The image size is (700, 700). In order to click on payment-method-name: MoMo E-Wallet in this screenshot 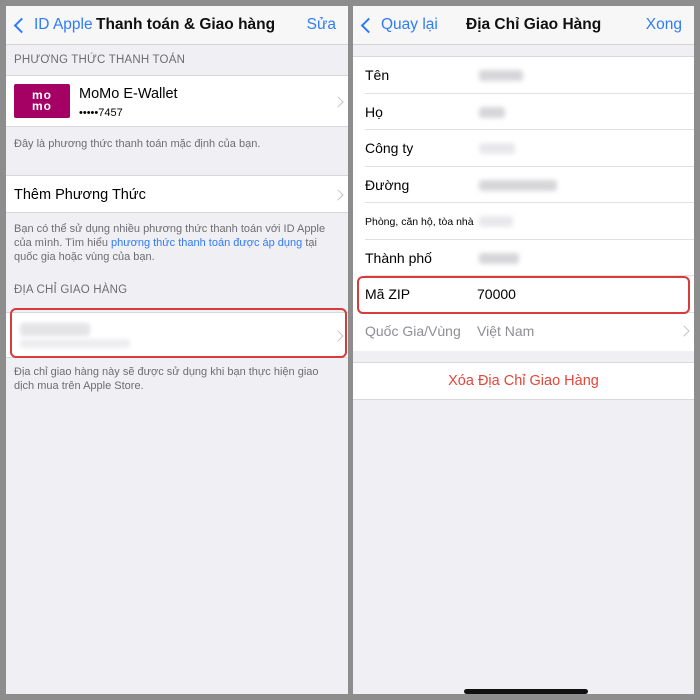, I will do `click(128, 94)`.